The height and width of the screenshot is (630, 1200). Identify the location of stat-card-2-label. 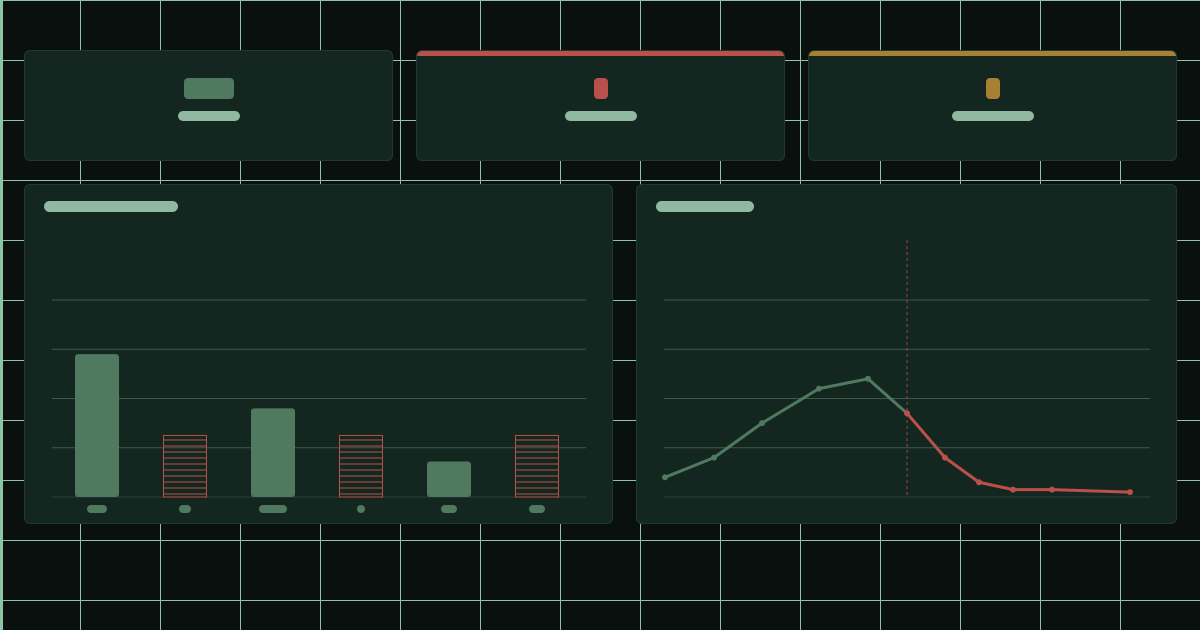
(601, 116).